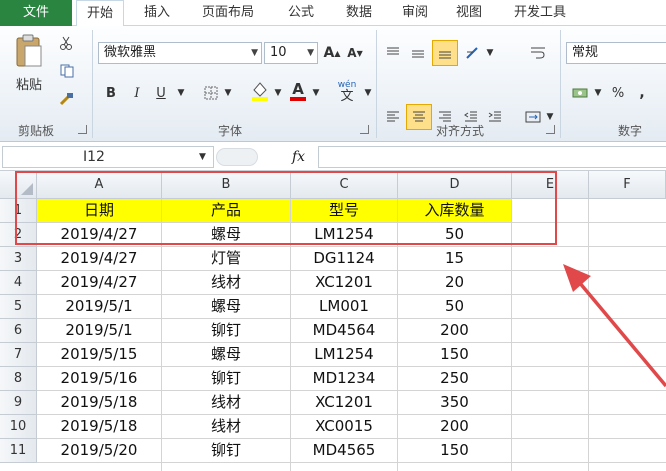 This screenshot has height=471, width=666. I want to click on phonetic-button: wén 文, so click(347, 91).